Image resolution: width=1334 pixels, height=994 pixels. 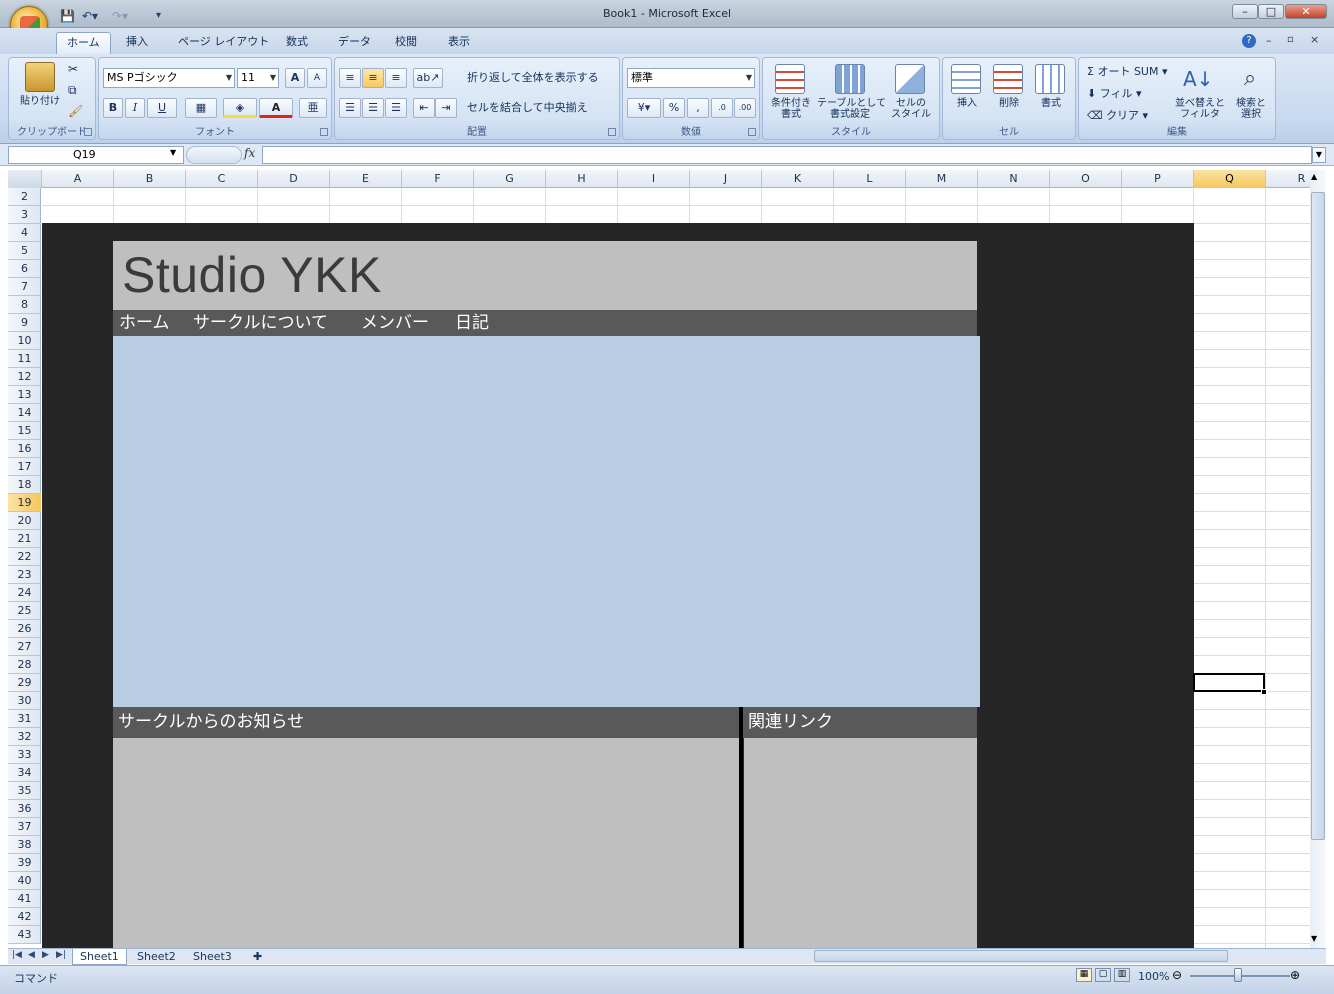 What do you see at coordinates (99, 957) in the screenshot?
I see `sheet-tab-1: Sheet1` at bounding box center [99, 957].